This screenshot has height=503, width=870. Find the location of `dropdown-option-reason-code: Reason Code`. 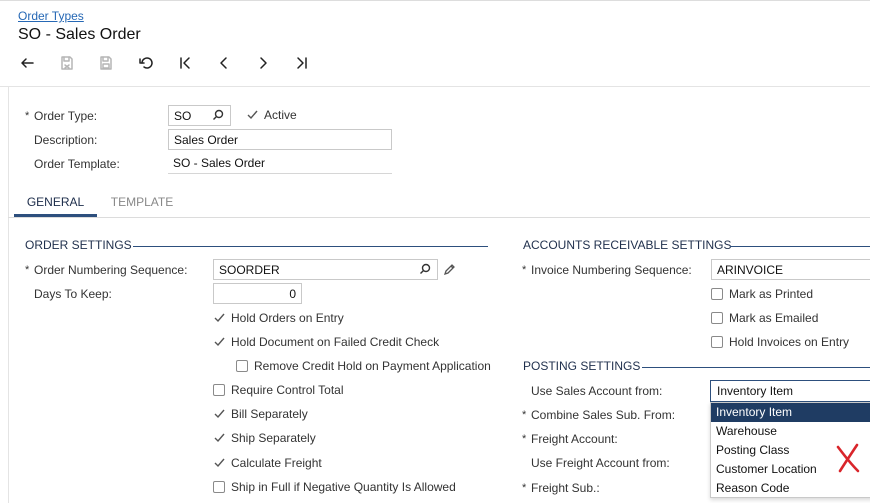

dropdown-option-reason-code: Reason Code is located at coordinates (790, 488).